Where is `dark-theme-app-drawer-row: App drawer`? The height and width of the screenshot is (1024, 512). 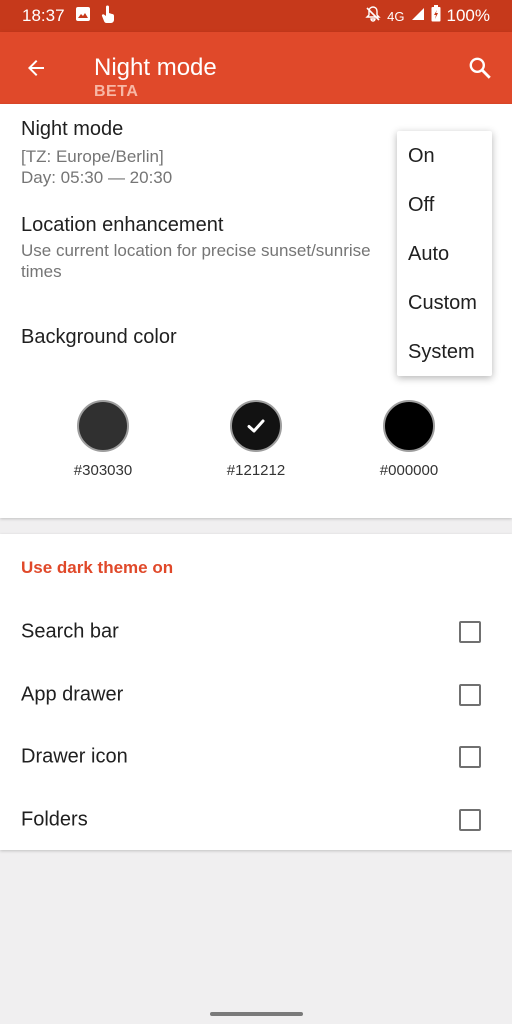
dark-theme-app-drawer-row: App drawer is located at coordinates (256, 695).